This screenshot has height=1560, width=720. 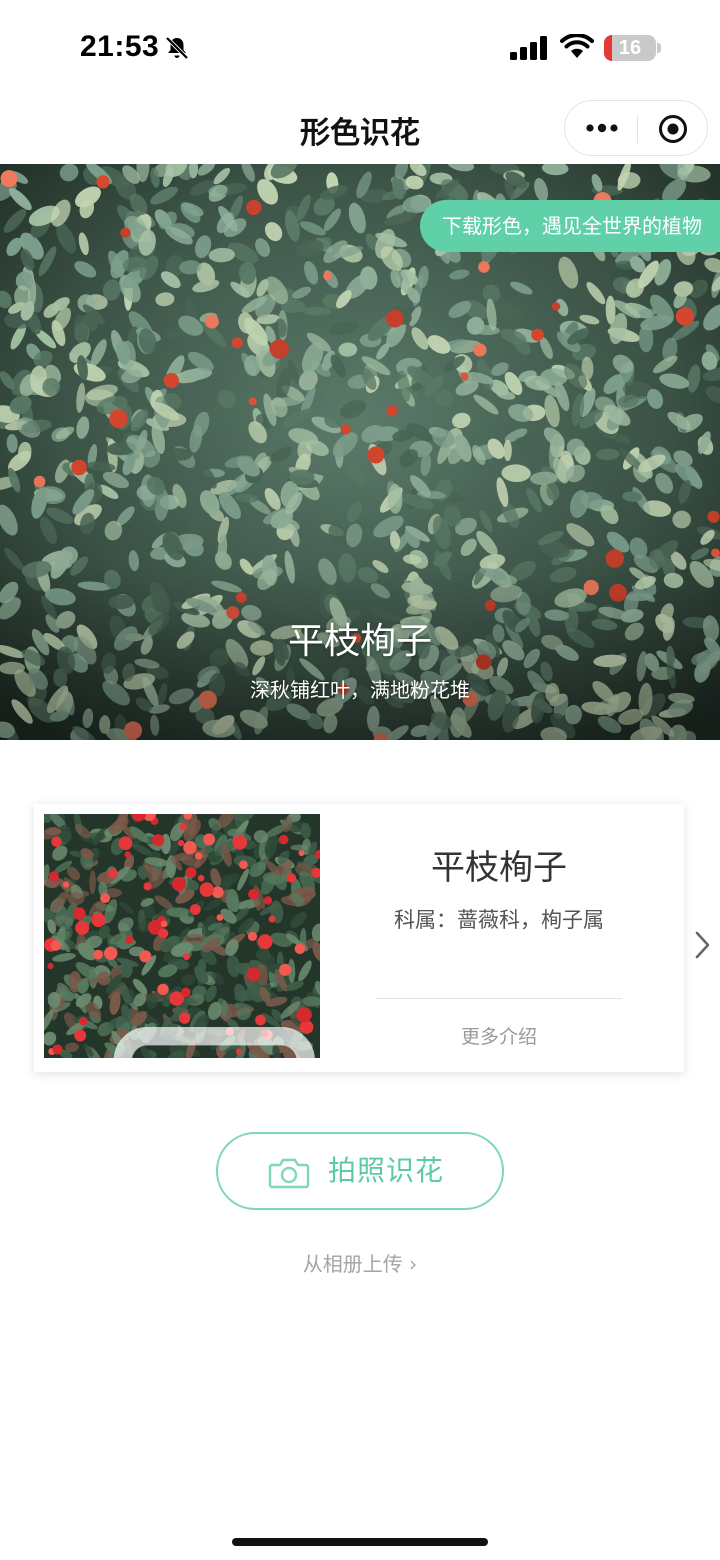 I want to click on capsule-divider, so click(x=637, y=129).